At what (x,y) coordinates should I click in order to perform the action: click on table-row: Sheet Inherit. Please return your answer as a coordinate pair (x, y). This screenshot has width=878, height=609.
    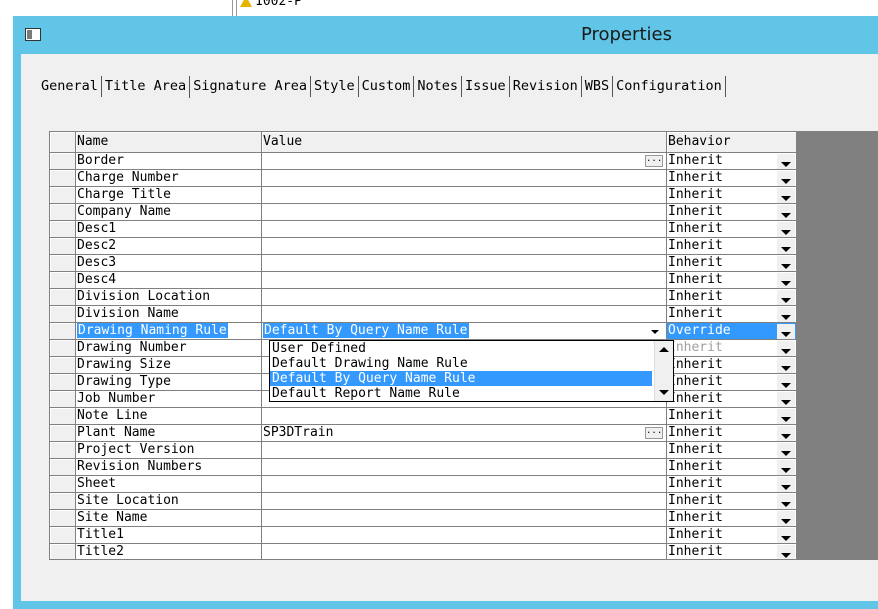
    Looking at the image, I should click on (464, 484).